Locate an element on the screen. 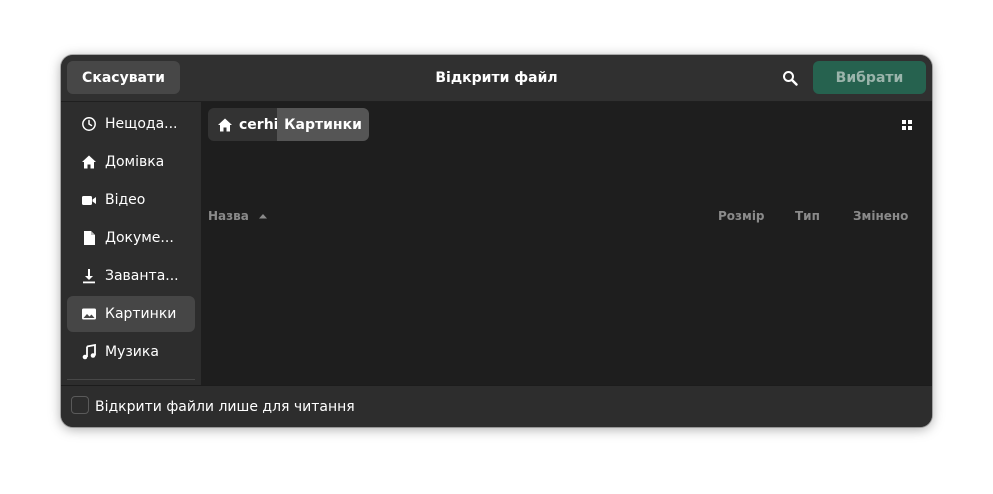 The width and height of the screenshot is (993, 494). sidebar-item-videos: Відео is located at coordinates (131, 200).